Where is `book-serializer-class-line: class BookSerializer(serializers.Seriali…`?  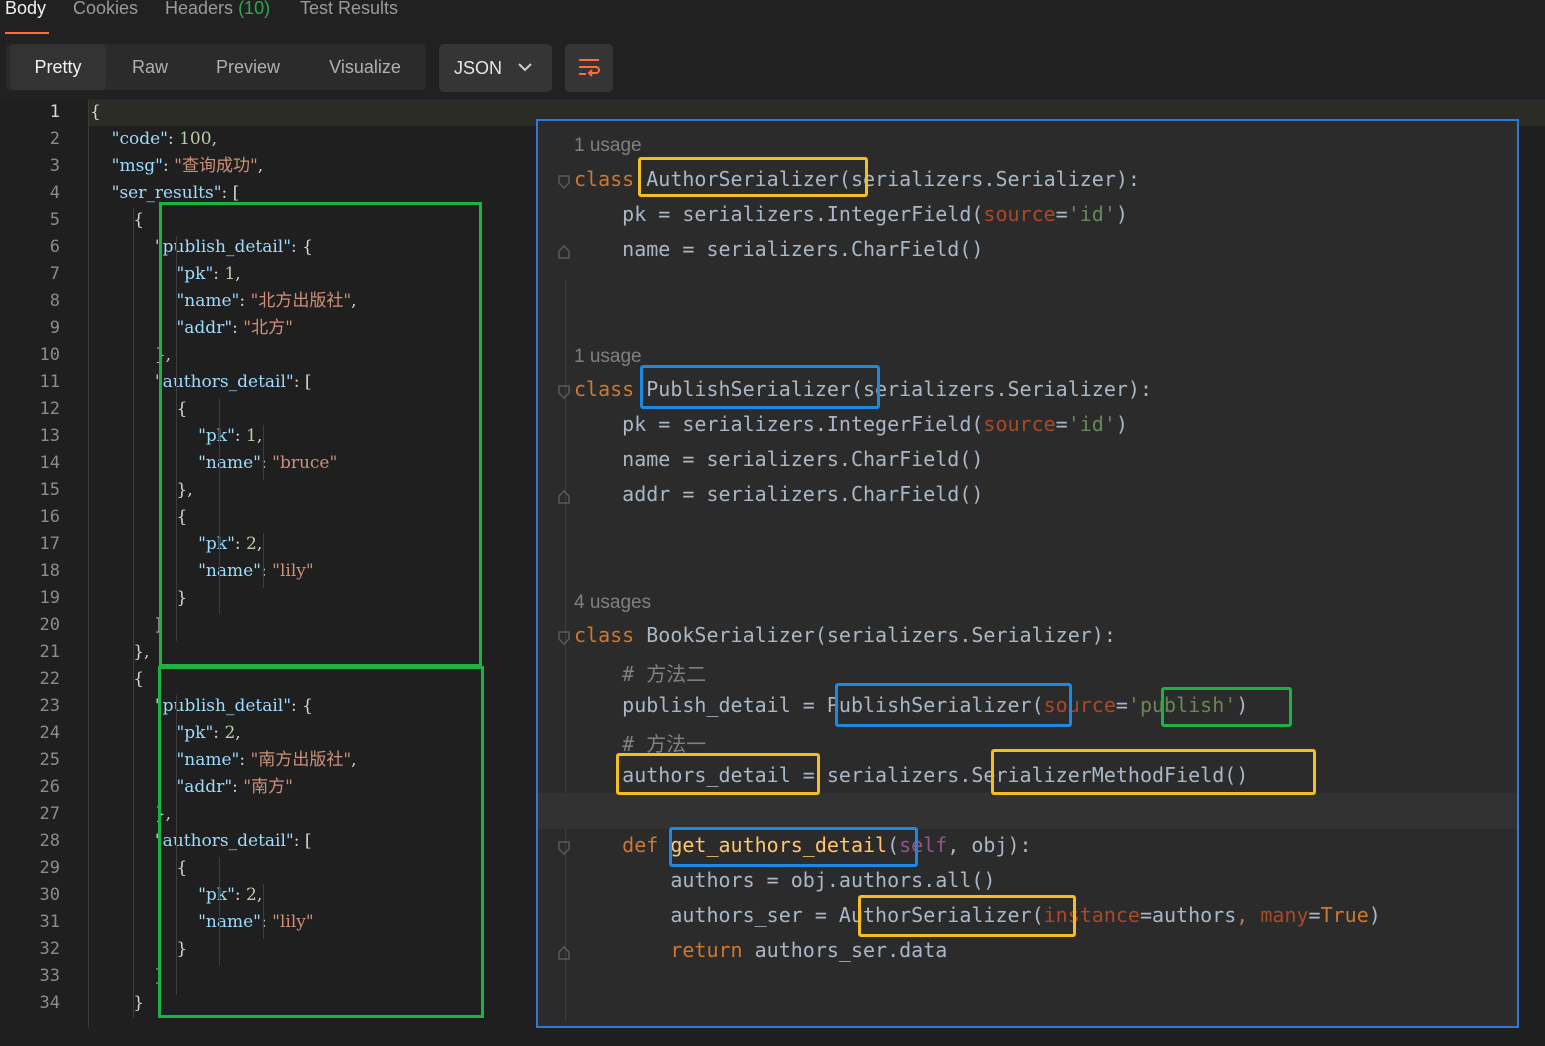
book-serializer-class-line: class BookSerializer(serializers.Seriali… is located at coordinates (845, 635).